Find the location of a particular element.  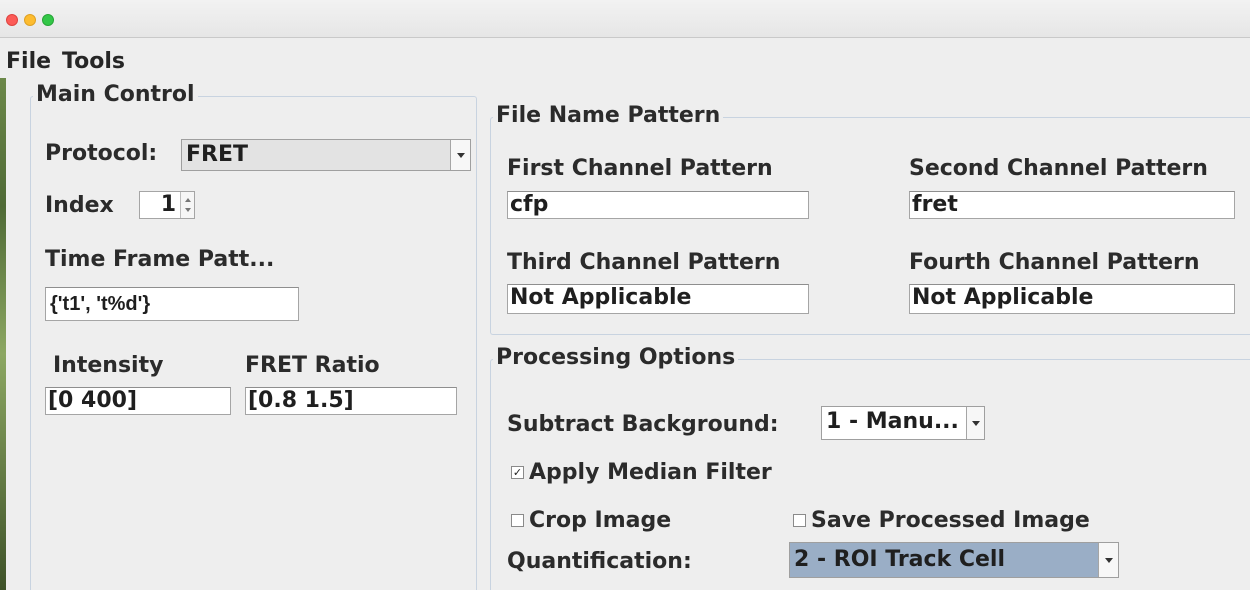

median-filter-label: Apply Median Filter is located at coordinates (650, 472).